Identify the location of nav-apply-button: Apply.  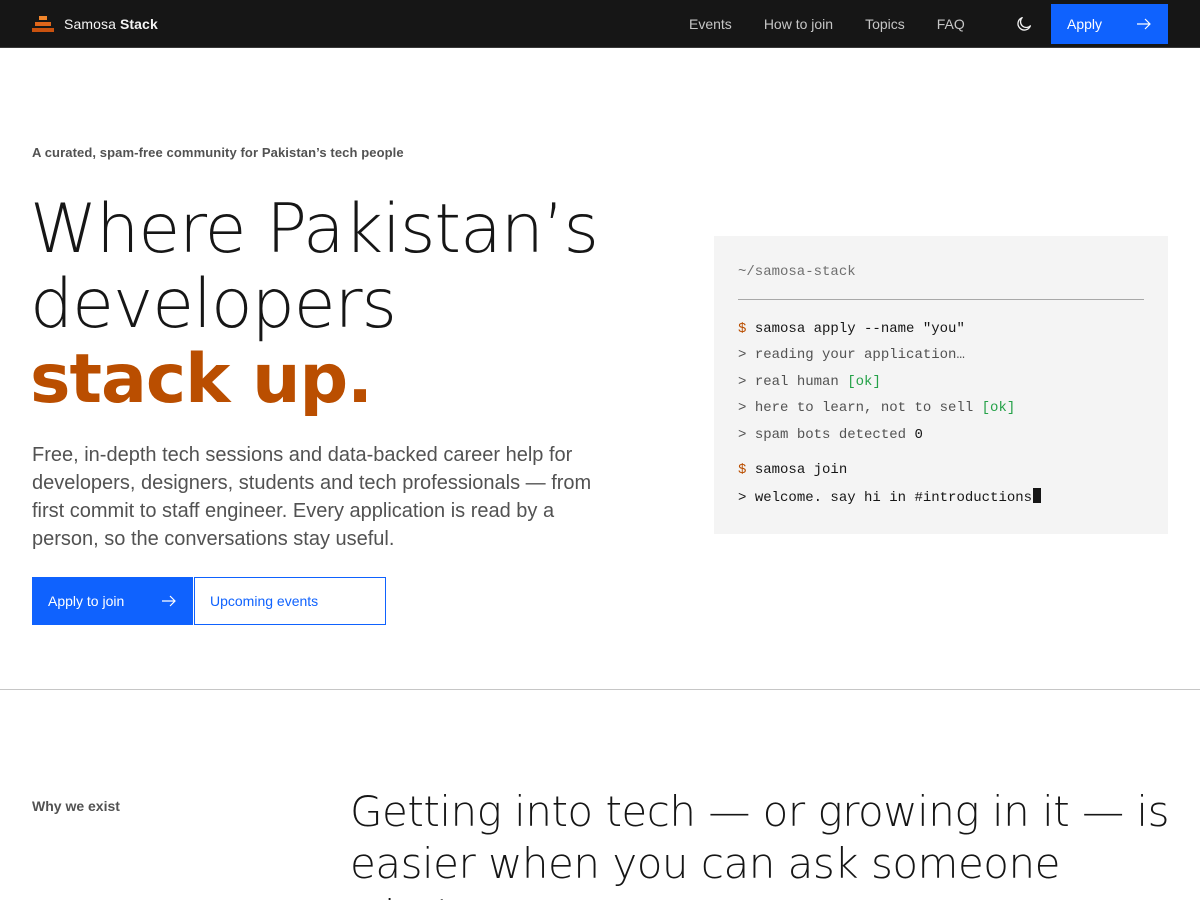
(1109, 24).